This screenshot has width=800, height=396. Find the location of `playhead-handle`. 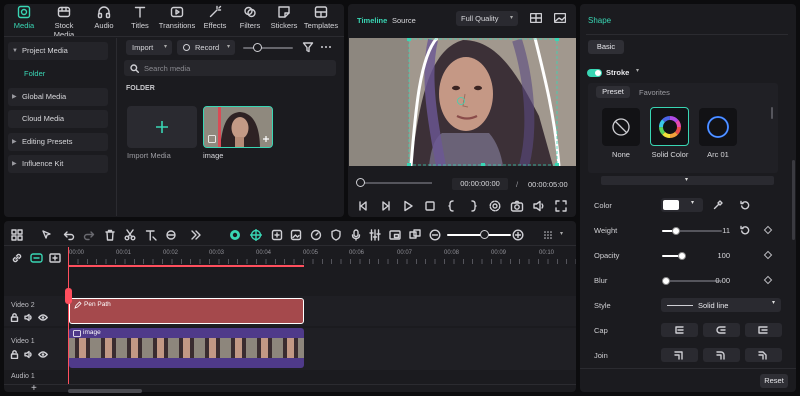

playhead-handle is located at coordinates (68, 296).